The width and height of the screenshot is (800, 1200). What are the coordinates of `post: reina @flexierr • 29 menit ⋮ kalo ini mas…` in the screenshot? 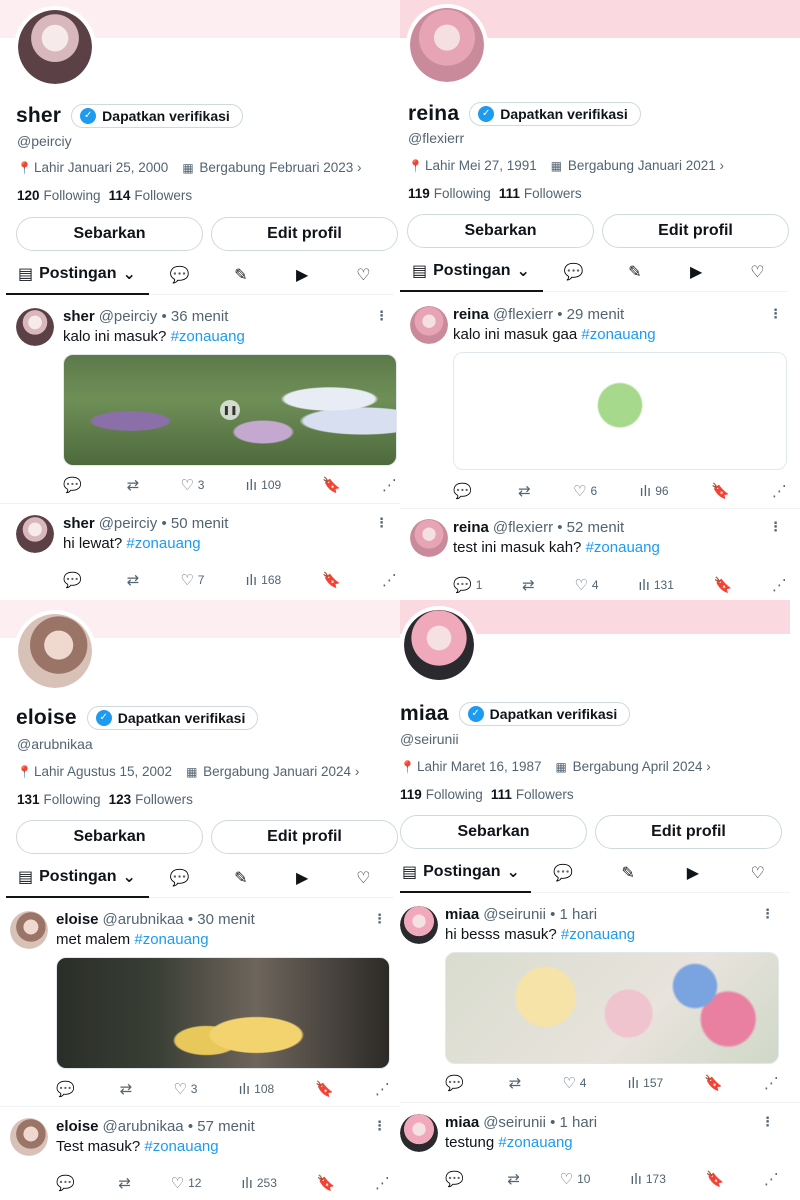 It's located at (594, 403).